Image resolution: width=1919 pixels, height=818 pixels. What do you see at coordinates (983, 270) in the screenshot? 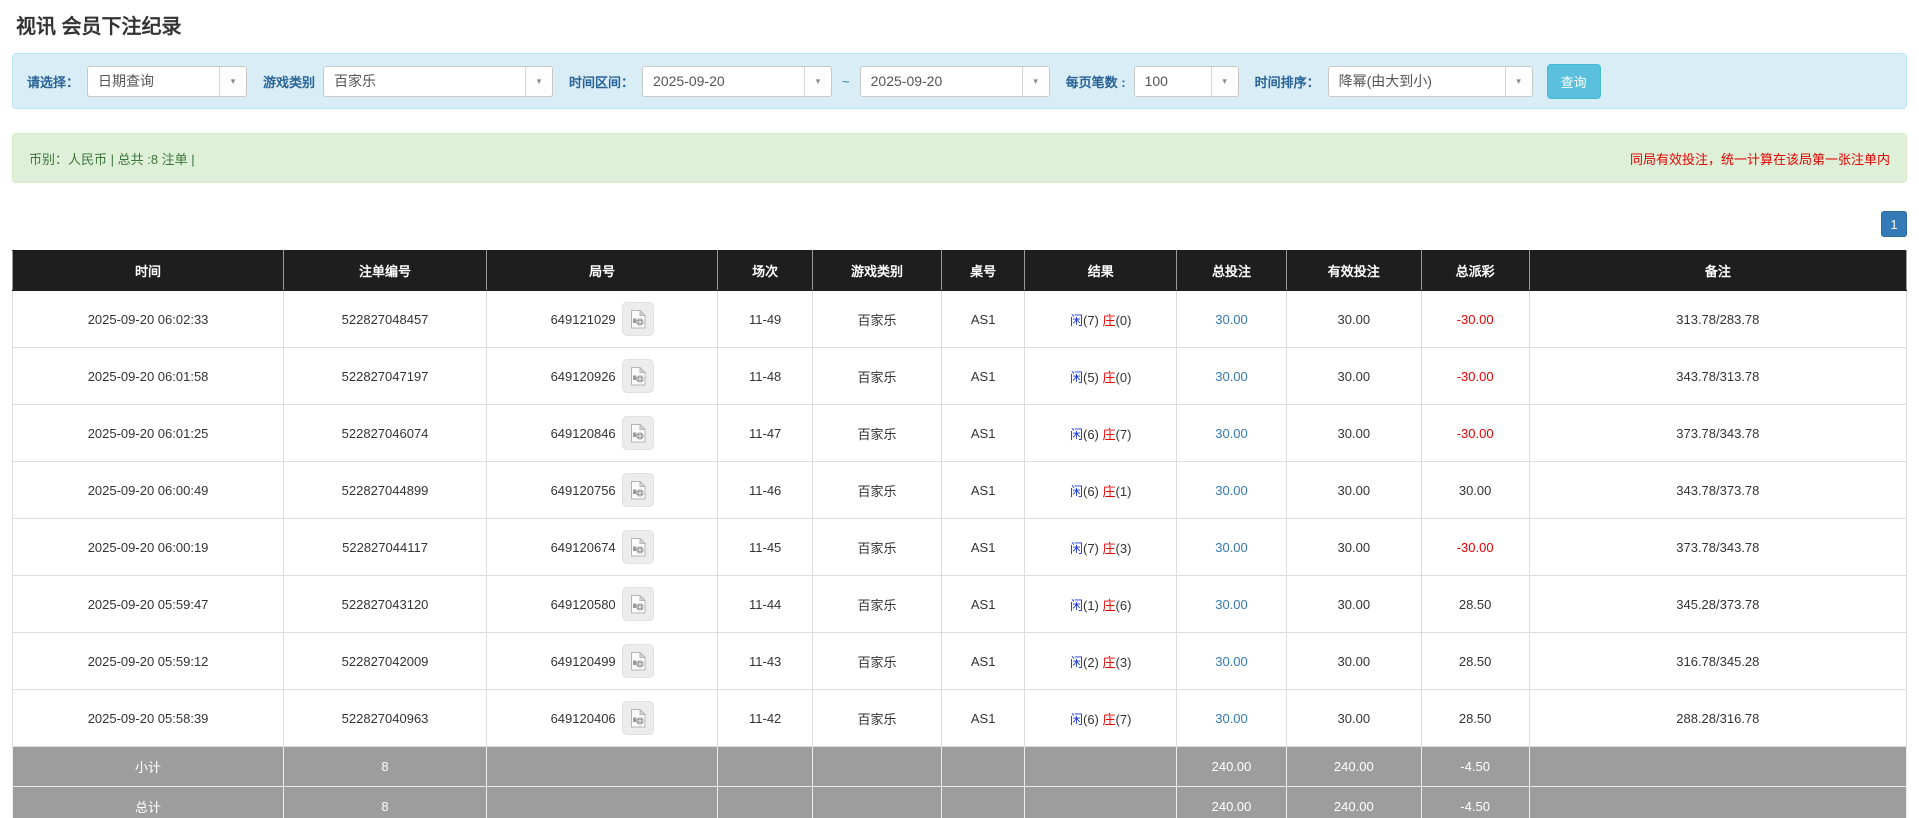
I see `col-header: 桌号` at bounding box center [983, 270].